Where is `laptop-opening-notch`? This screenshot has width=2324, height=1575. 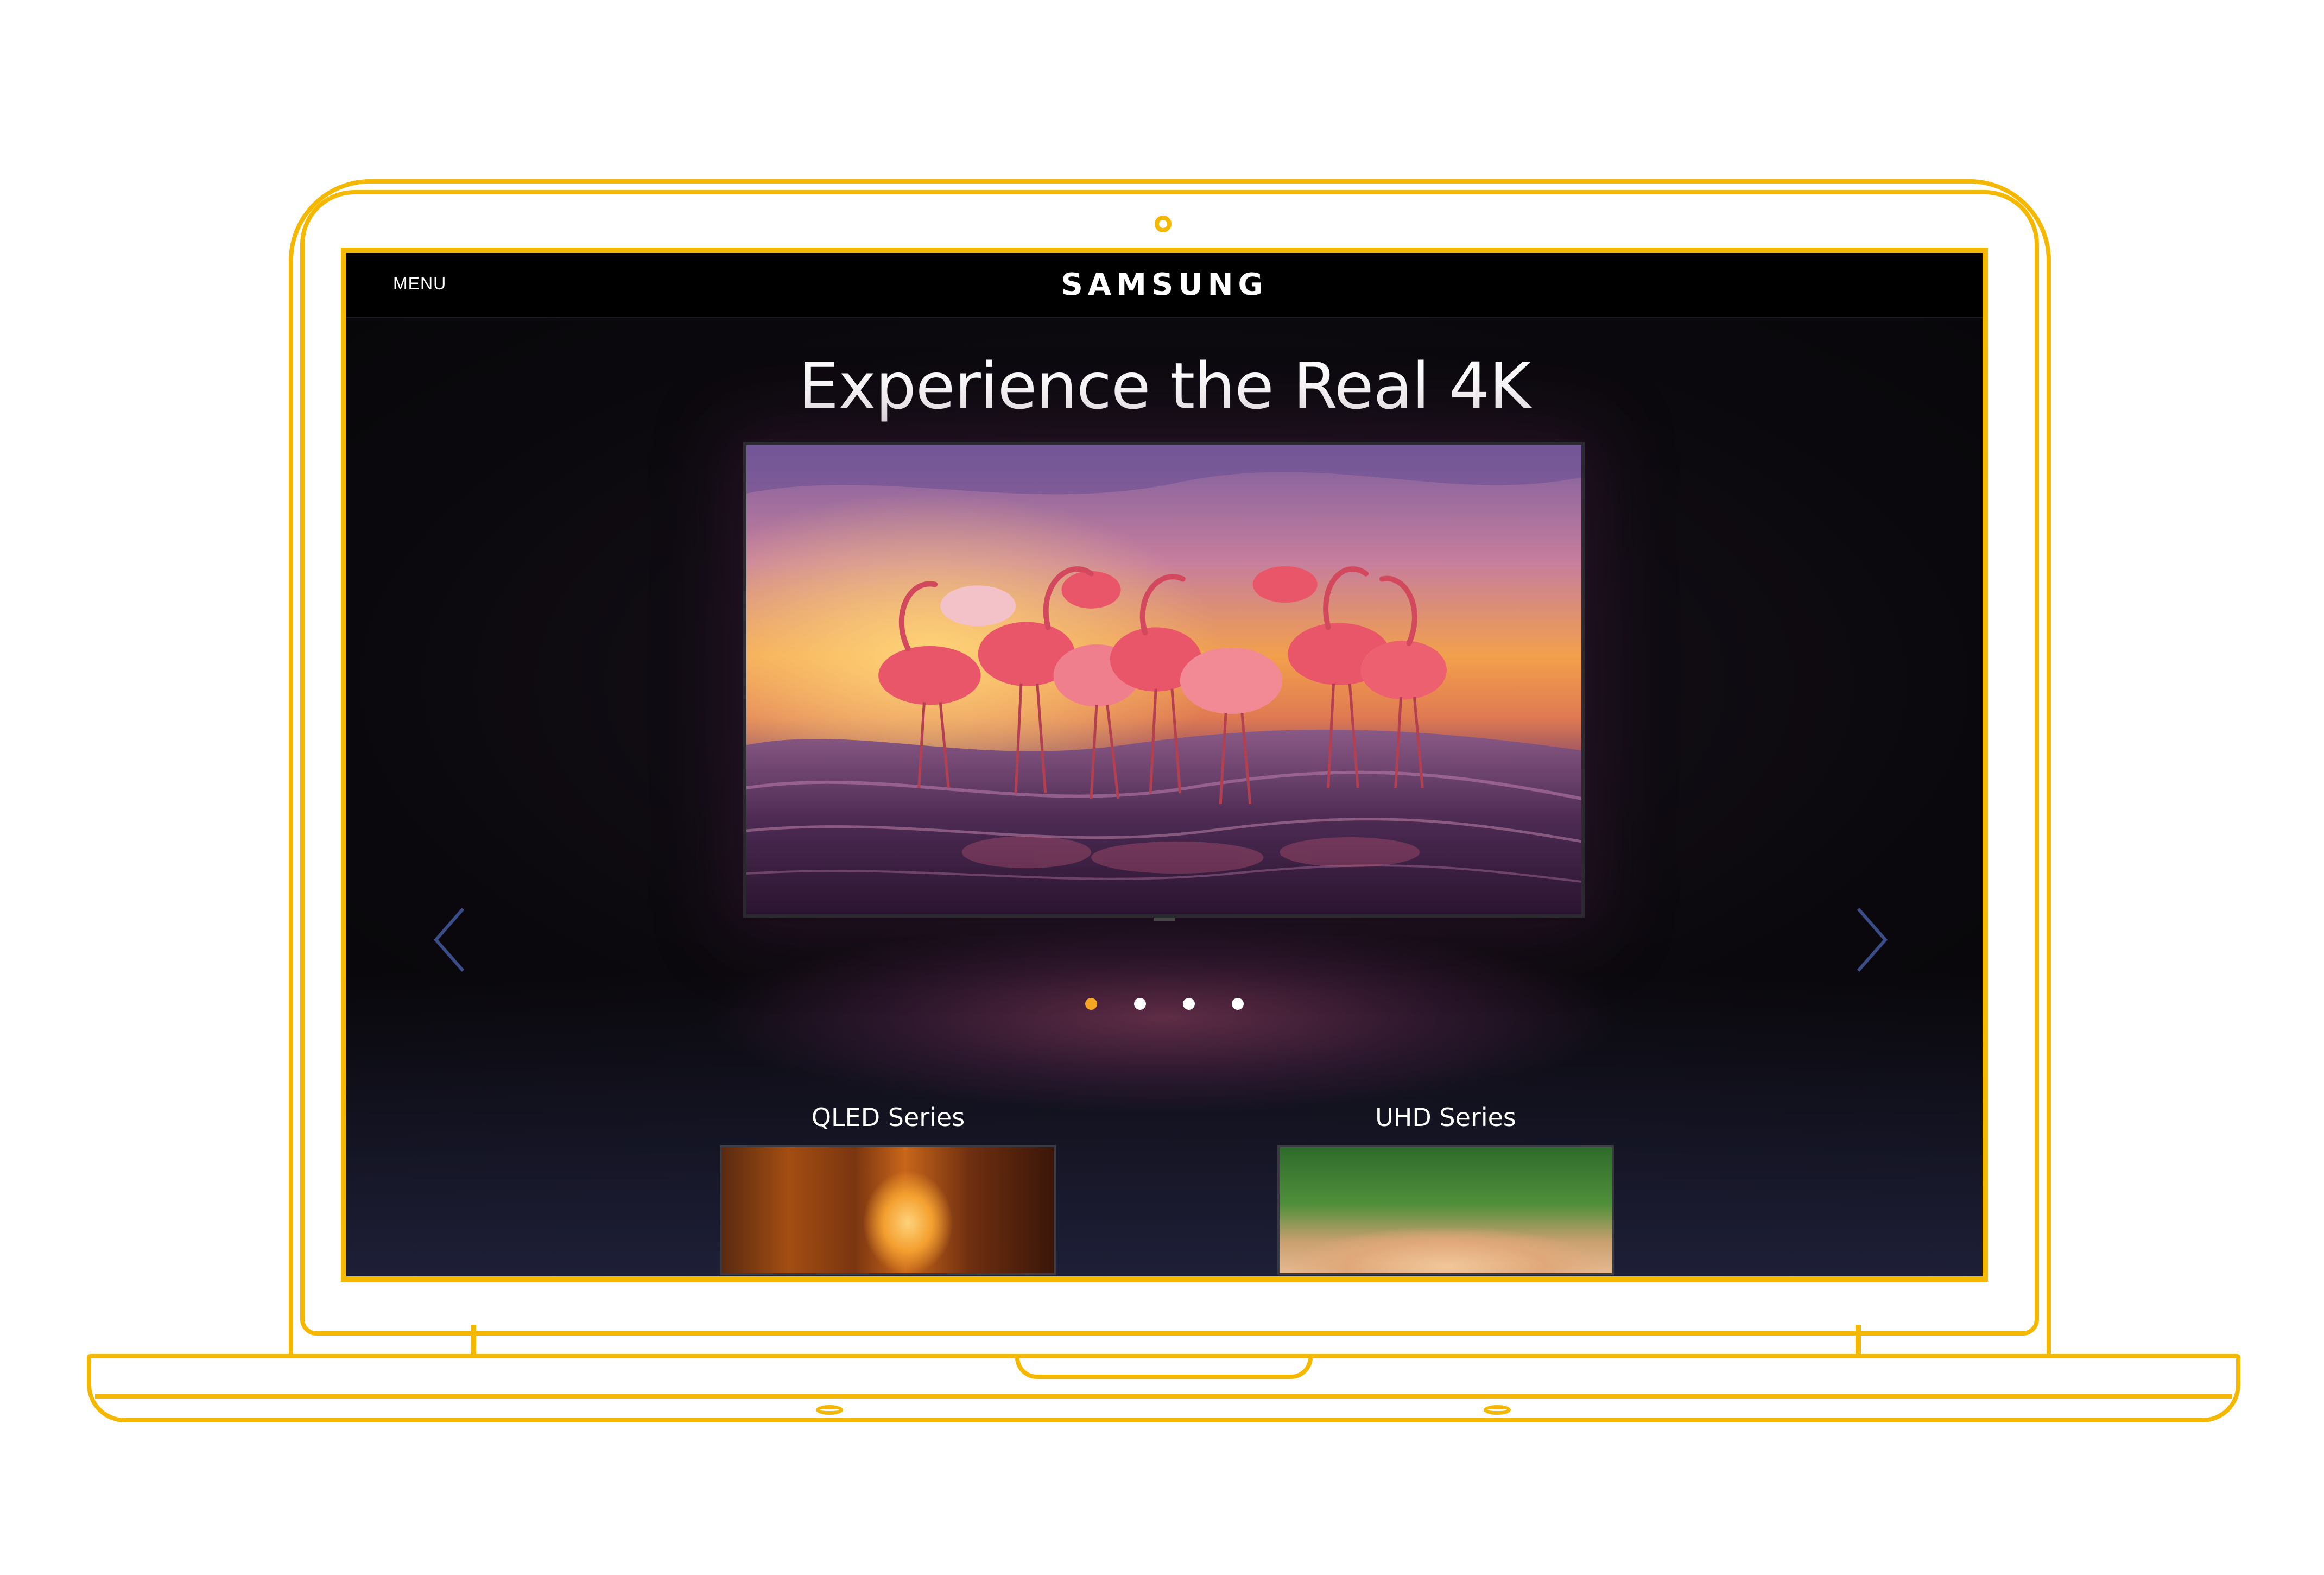
laptop-opening-notch is located at coordinates (1164, 1366).